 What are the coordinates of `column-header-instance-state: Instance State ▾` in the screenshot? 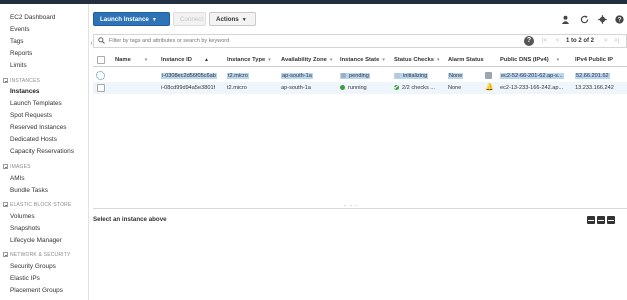 It's located at (362, 60).